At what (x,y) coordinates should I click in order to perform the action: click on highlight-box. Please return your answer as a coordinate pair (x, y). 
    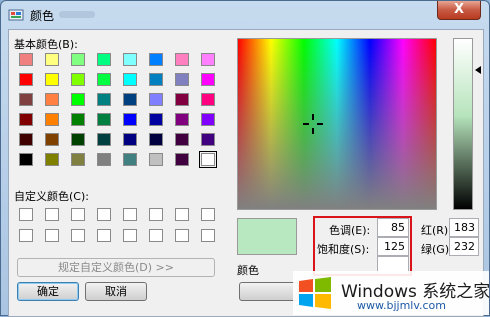
    Looking at the image, I should click on (362, 246).